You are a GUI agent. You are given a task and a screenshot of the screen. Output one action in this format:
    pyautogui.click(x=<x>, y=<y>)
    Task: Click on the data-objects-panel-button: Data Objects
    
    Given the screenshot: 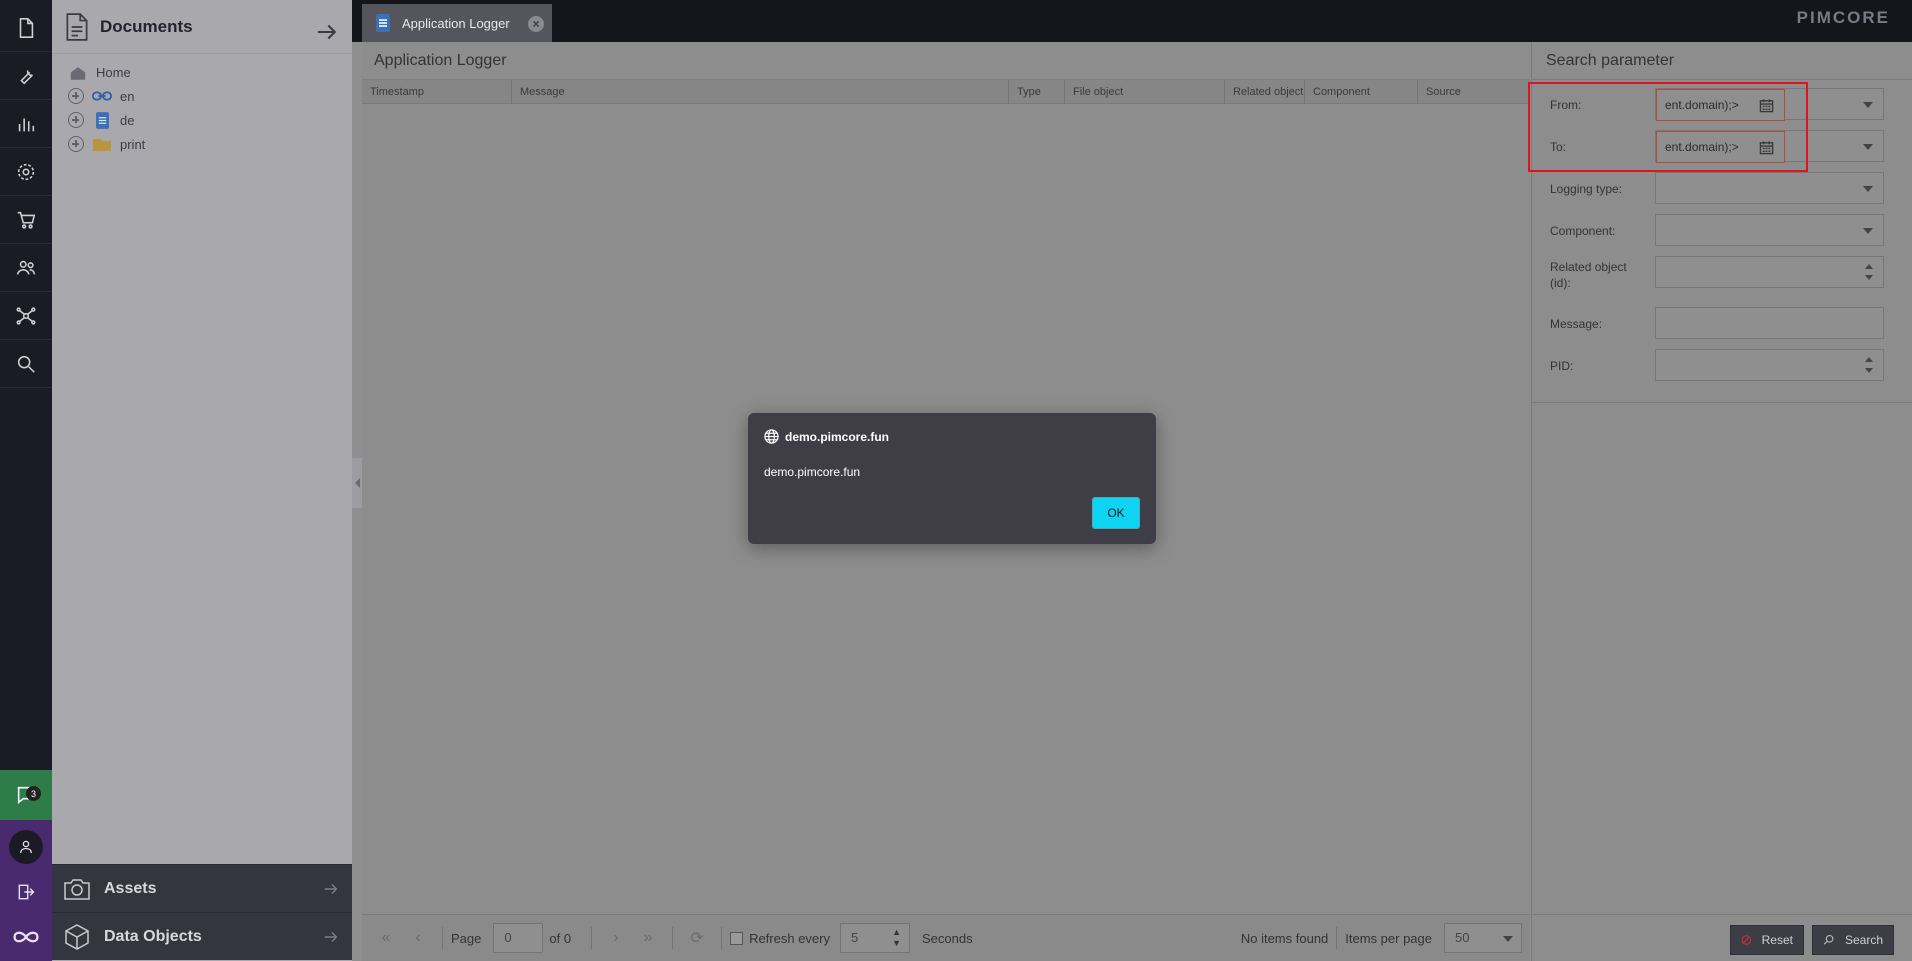 What is the action you would take?
    pyautogui.click(x=202, y=936)
    